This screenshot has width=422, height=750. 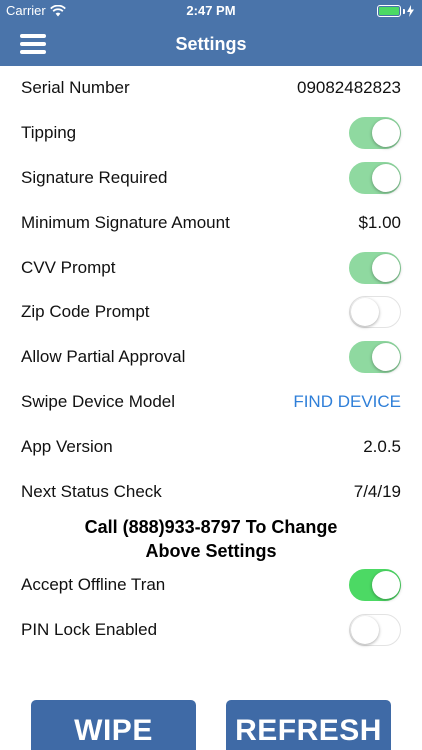 I want to click on row-allow-partial-approval: Allow Partial Approval, so click(x=211, y=357).